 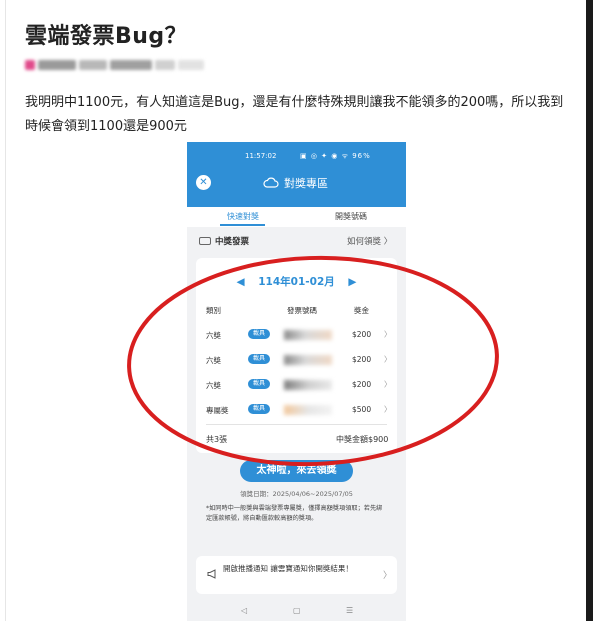 What do you see at coordinates (302, 310) in the screenshot?
I see `column-header-number: 發票號碼` at bounding box center [302, 310].